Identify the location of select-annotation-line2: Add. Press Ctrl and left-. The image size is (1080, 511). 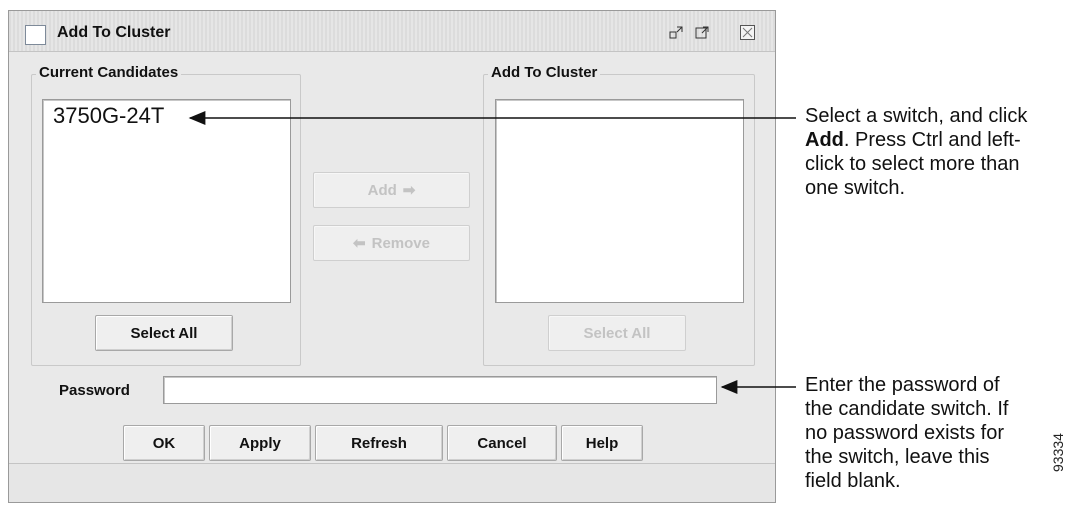
(942, 140).